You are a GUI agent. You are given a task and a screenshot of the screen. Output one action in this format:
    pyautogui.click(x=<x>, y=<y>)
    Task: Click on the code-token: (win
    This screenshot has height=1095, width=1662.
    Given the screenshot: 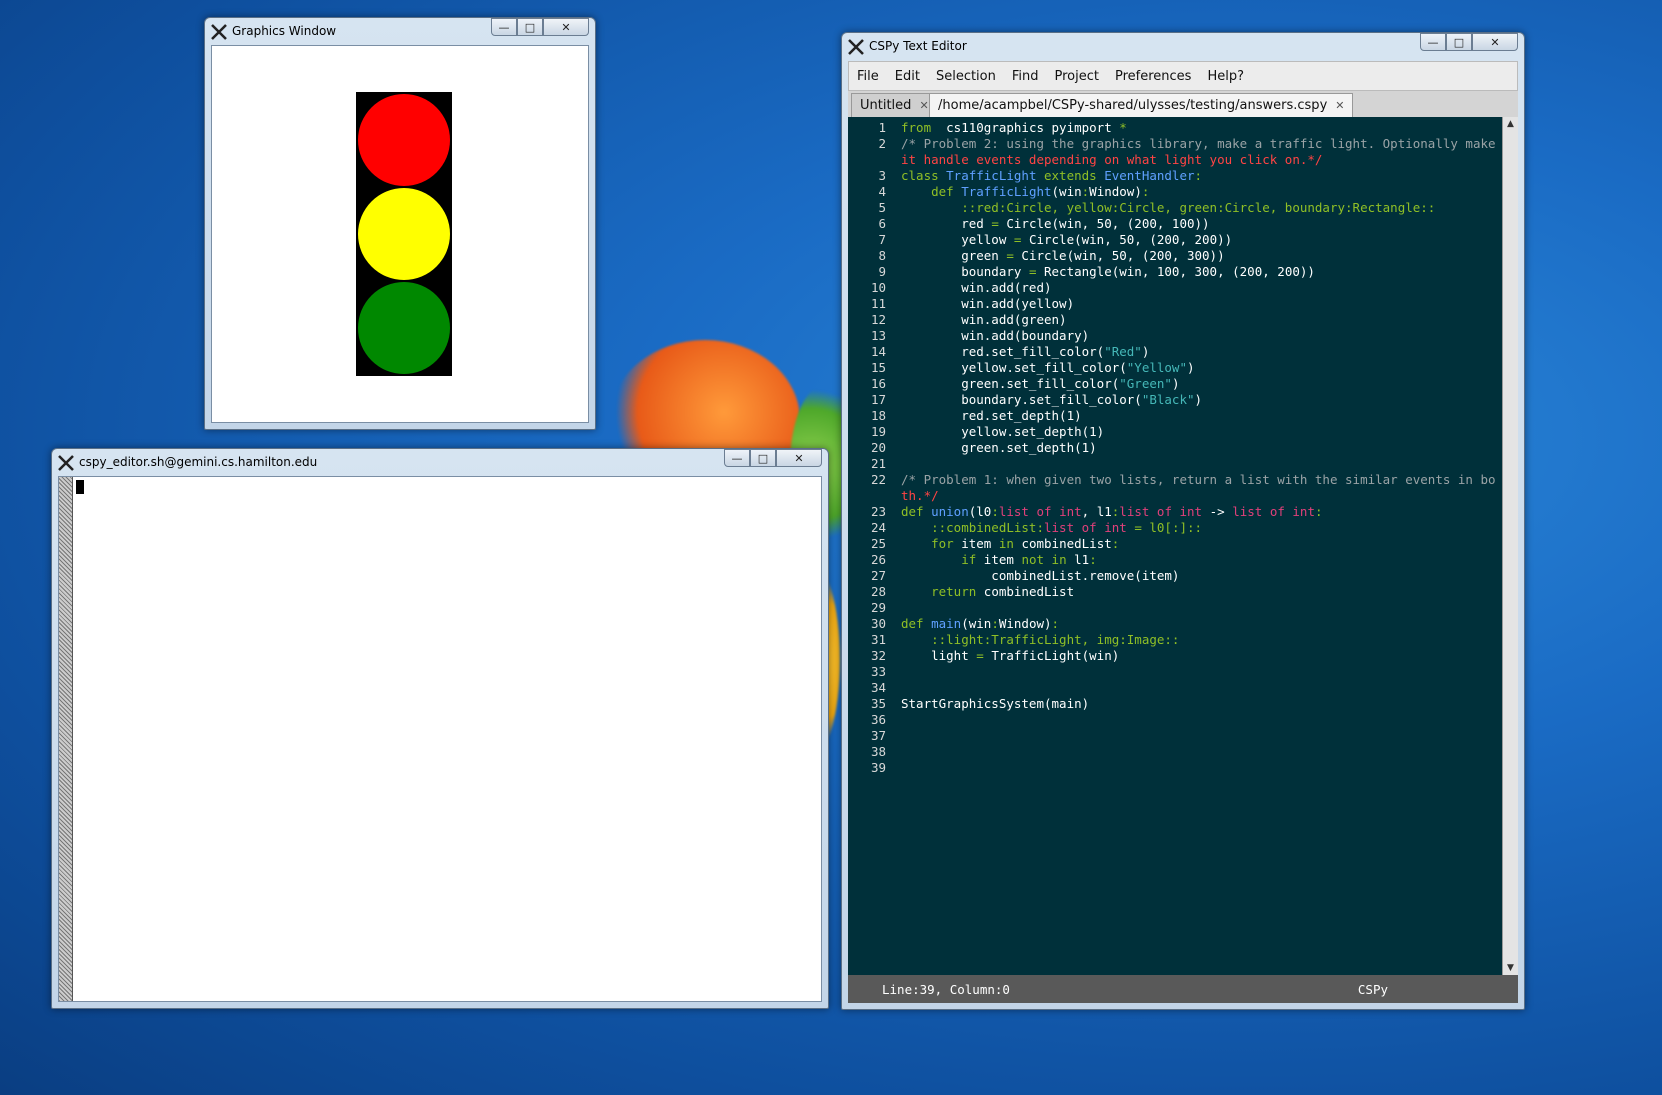 What is the action you would take?
    pyautogui.click(x=976, y=623)
    